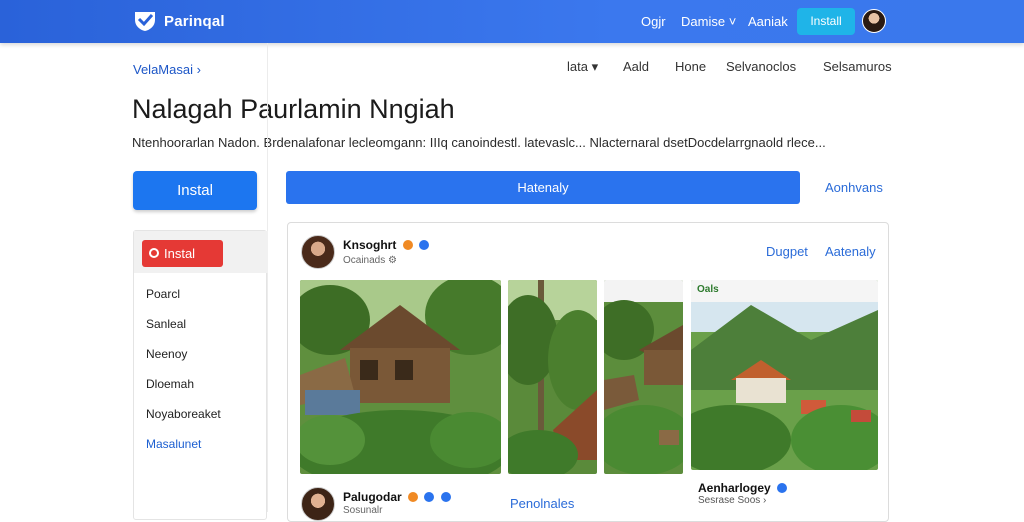 Image resolution: width=1024 pixels, height=522 pixels. I want to click on sidebar-item-4: Dloemah, so click(170, 384).